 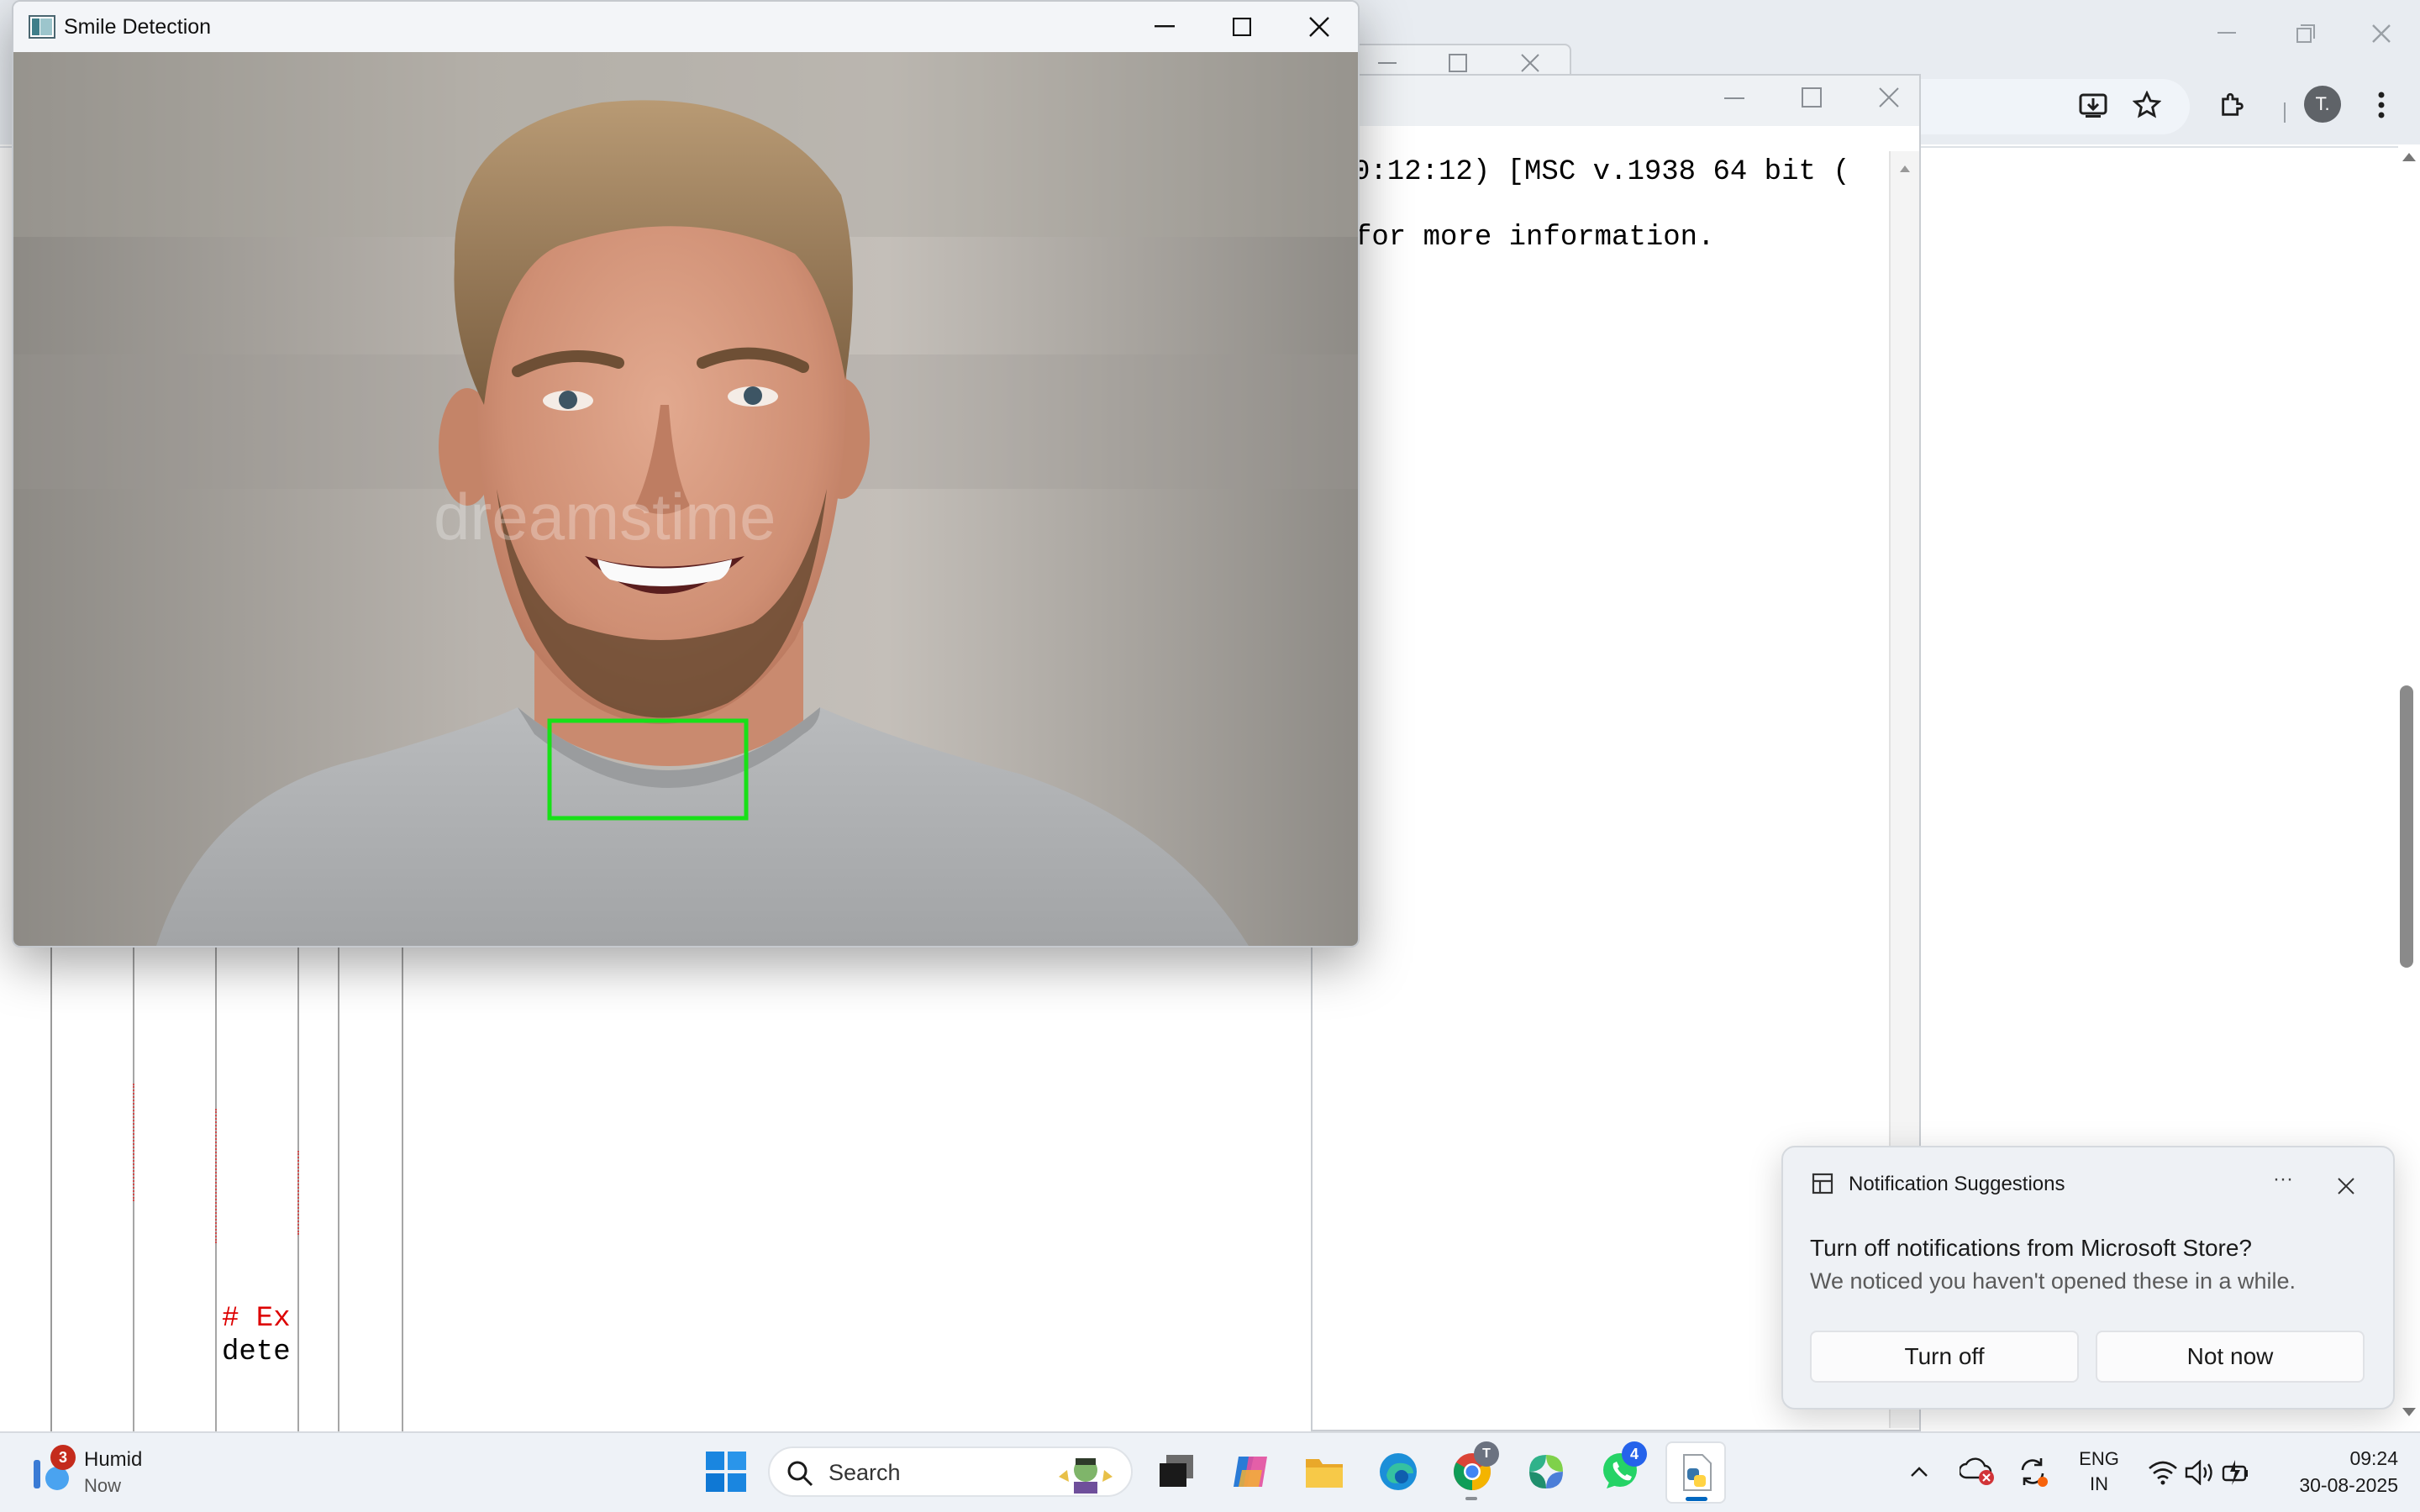 I want to click on turn-off-button: Turn off, so click(x=1944, y=1357).